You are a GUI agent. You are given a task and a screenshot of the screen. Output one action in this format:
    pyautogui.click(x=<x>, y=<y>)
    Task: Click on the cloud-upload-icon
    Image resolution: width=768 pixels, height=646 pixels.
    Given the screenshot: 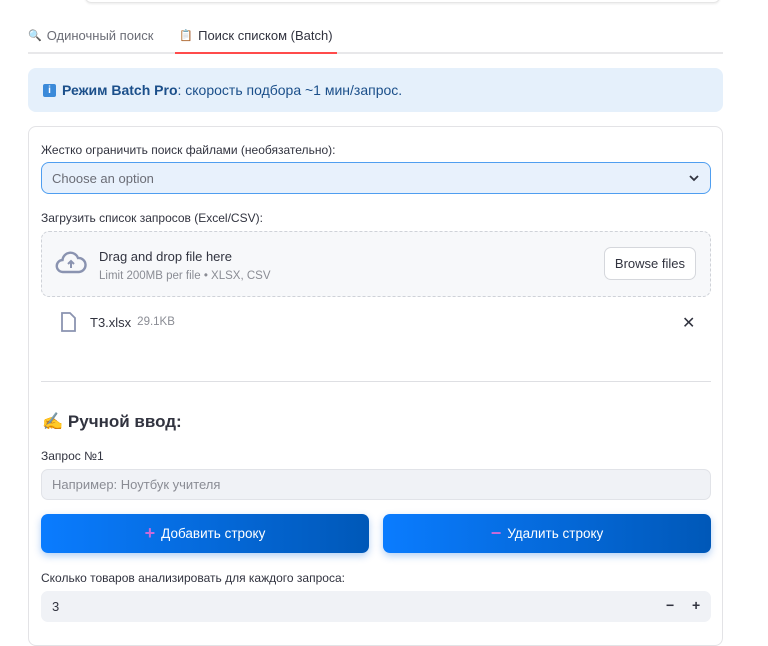 What is the action you would take?
    pyautogui.click(x=71, y=262)
    